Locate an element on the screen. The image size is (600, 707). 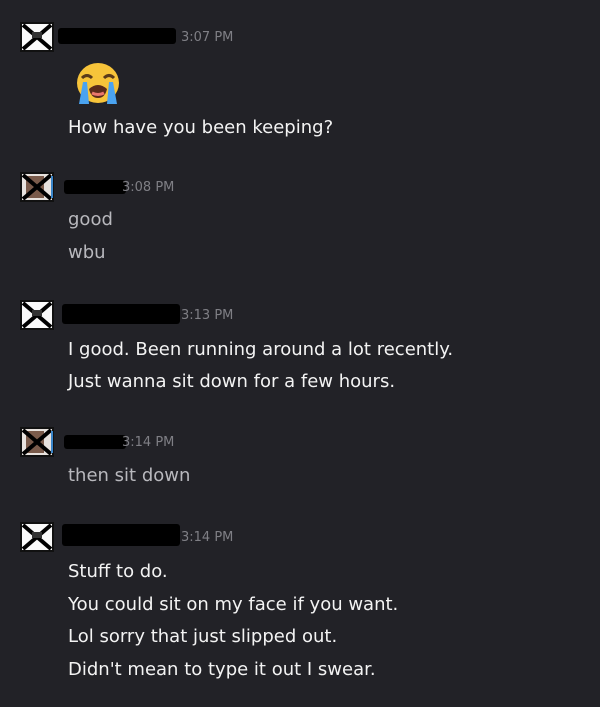
message-text: Didn't mean to type it out I swear. is located at coordinates (222, 669).